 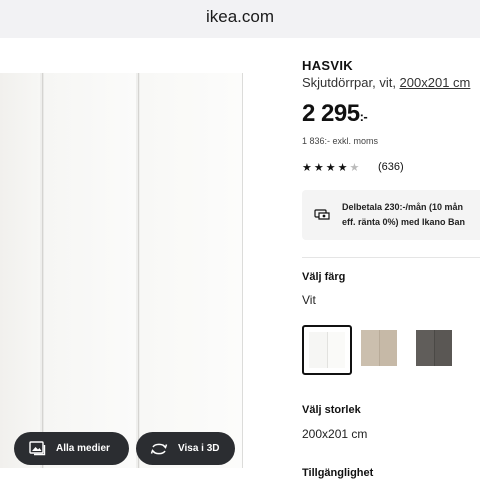 What do you see at coordinates (391, 167) in the screenshot?
I see `rating-count: (636)` at bounding box center [391, 167].